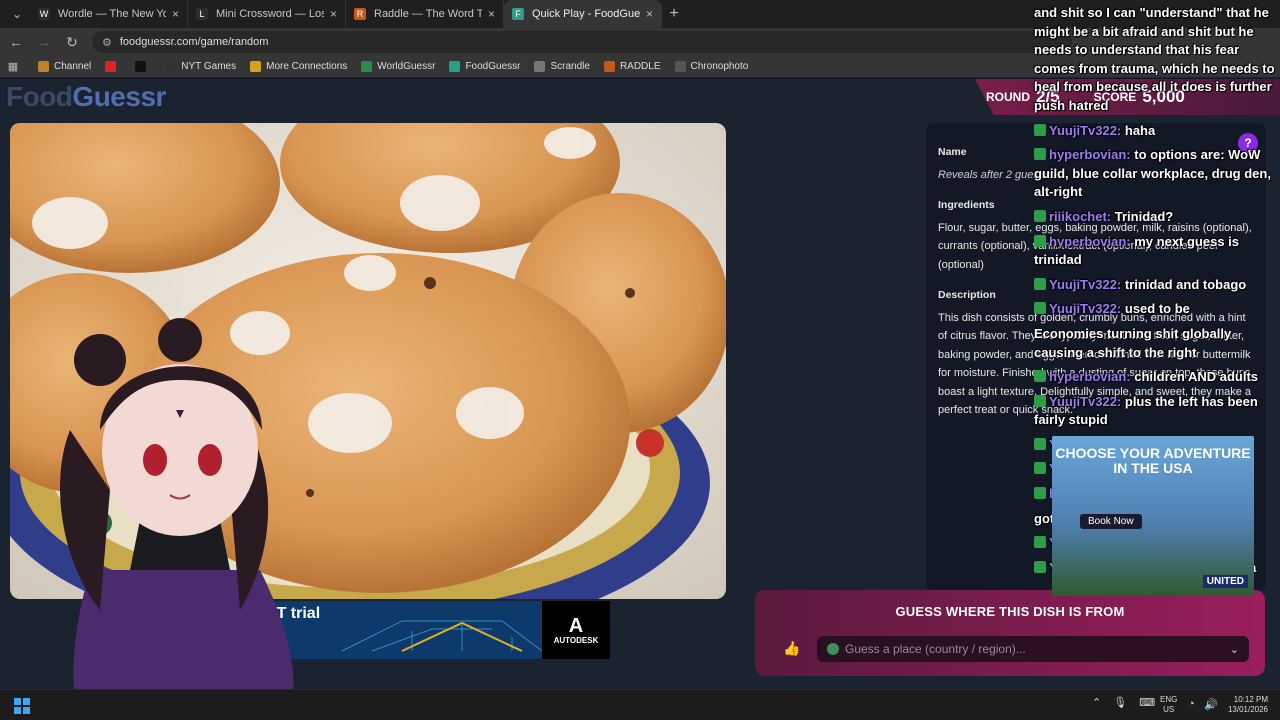  Describe the element at coordinates (1147, 702) in the screenshot. I see `keyboard-icon: ⌨` at that location.